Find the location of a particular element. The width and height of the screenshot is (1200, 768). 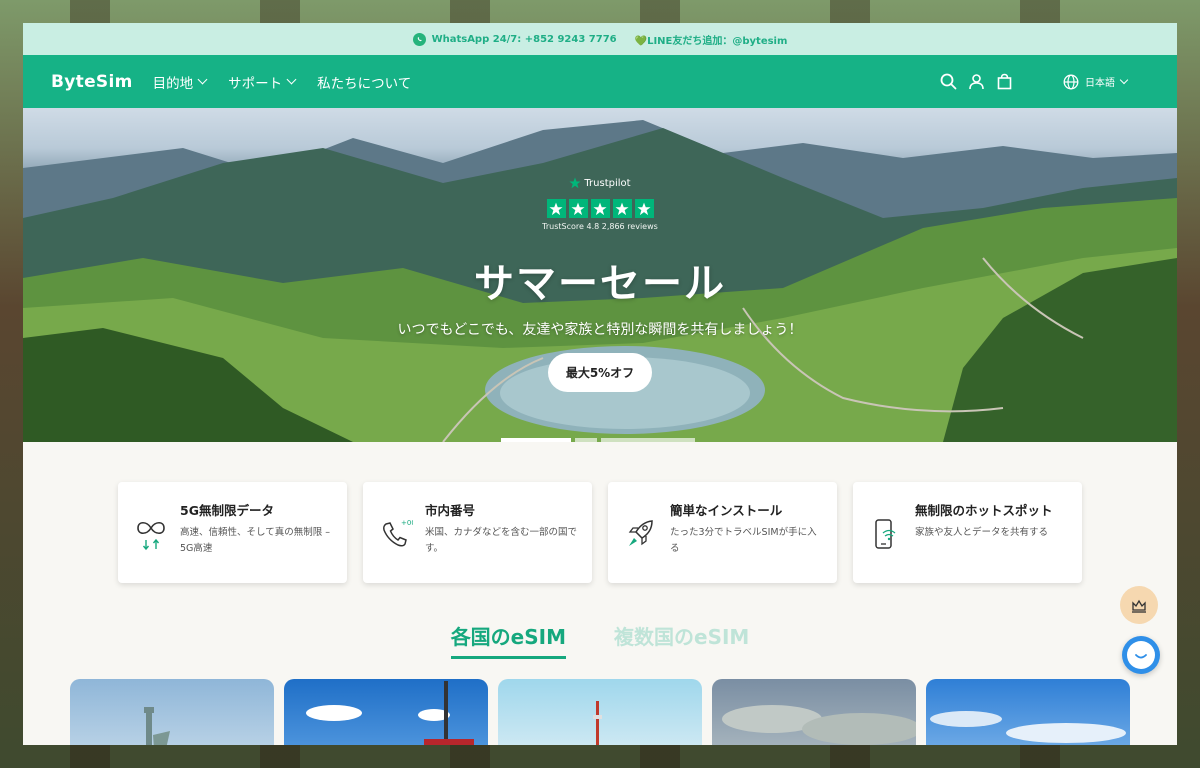

globe-icon is located at coordinates (1071, 81).